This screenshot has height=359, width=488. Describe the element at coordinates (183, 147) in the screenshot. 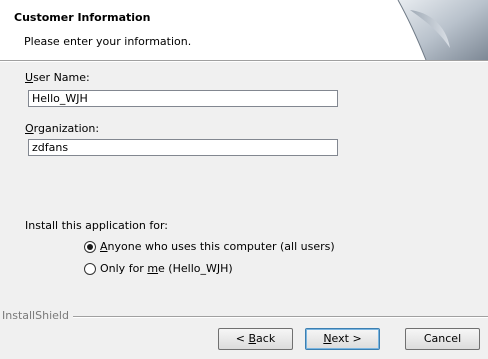

I see `organization-field: zdfans` at that location.